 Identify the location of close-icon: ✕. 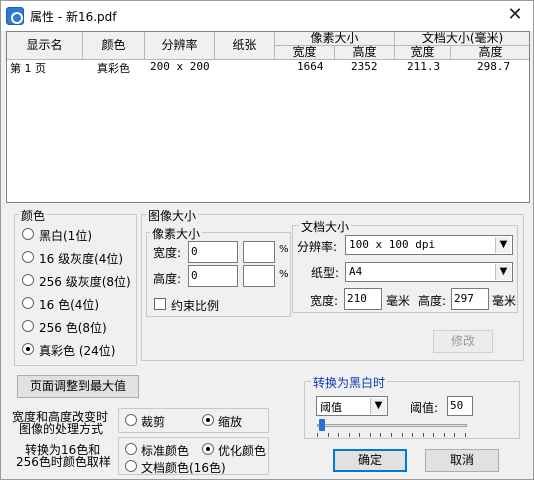
(515, 15).